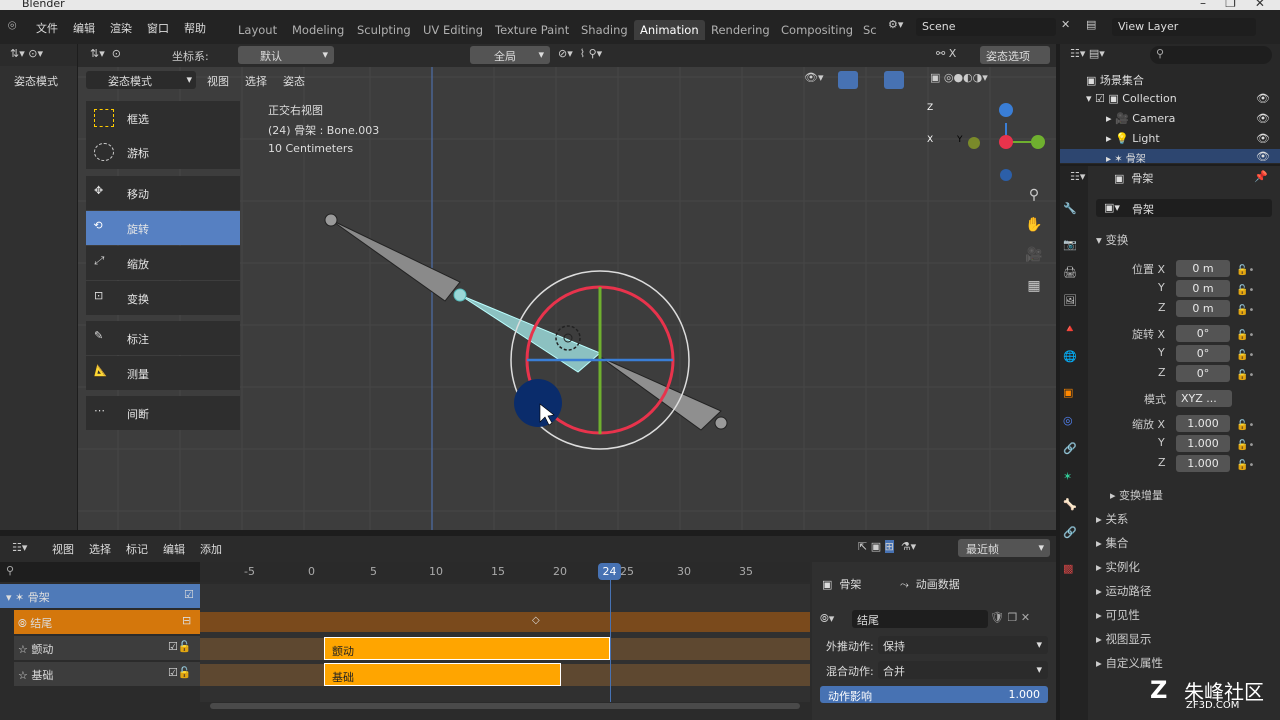 This screenshot has width=1280, height=720. Describe the element at coordinates (510, 55) in the screenshot. I see `pivot-dropdown: 全局 ▾` at that location.